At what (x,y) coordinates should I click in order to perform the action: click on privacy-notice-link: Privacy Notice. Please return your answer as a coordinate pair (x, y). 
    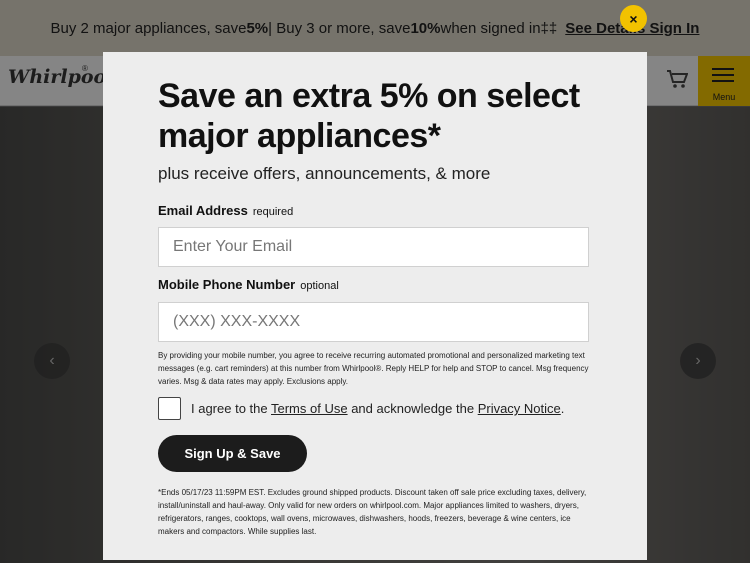
    Looking at the image, I should click on (519, 408).